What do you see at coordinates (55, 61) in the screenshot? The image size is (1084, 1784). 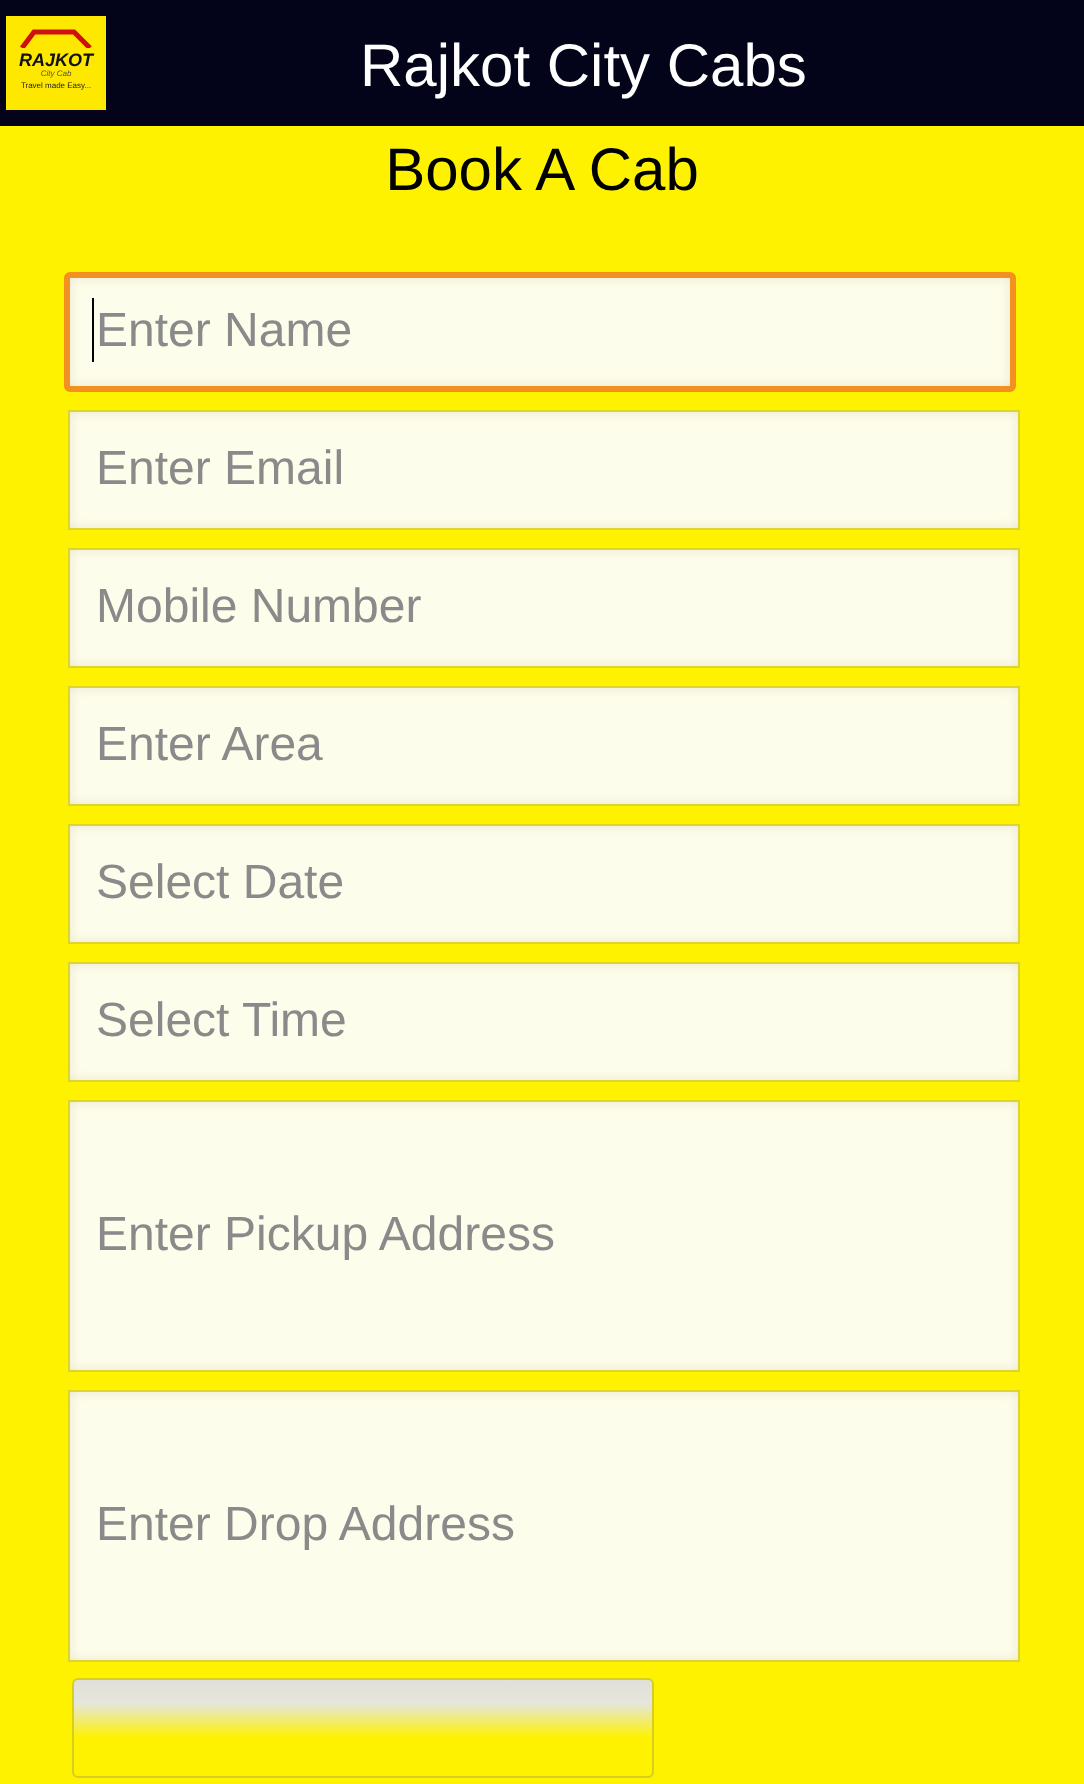 I see `logo-text: RAJKOT` at bounding box center [55, 61].